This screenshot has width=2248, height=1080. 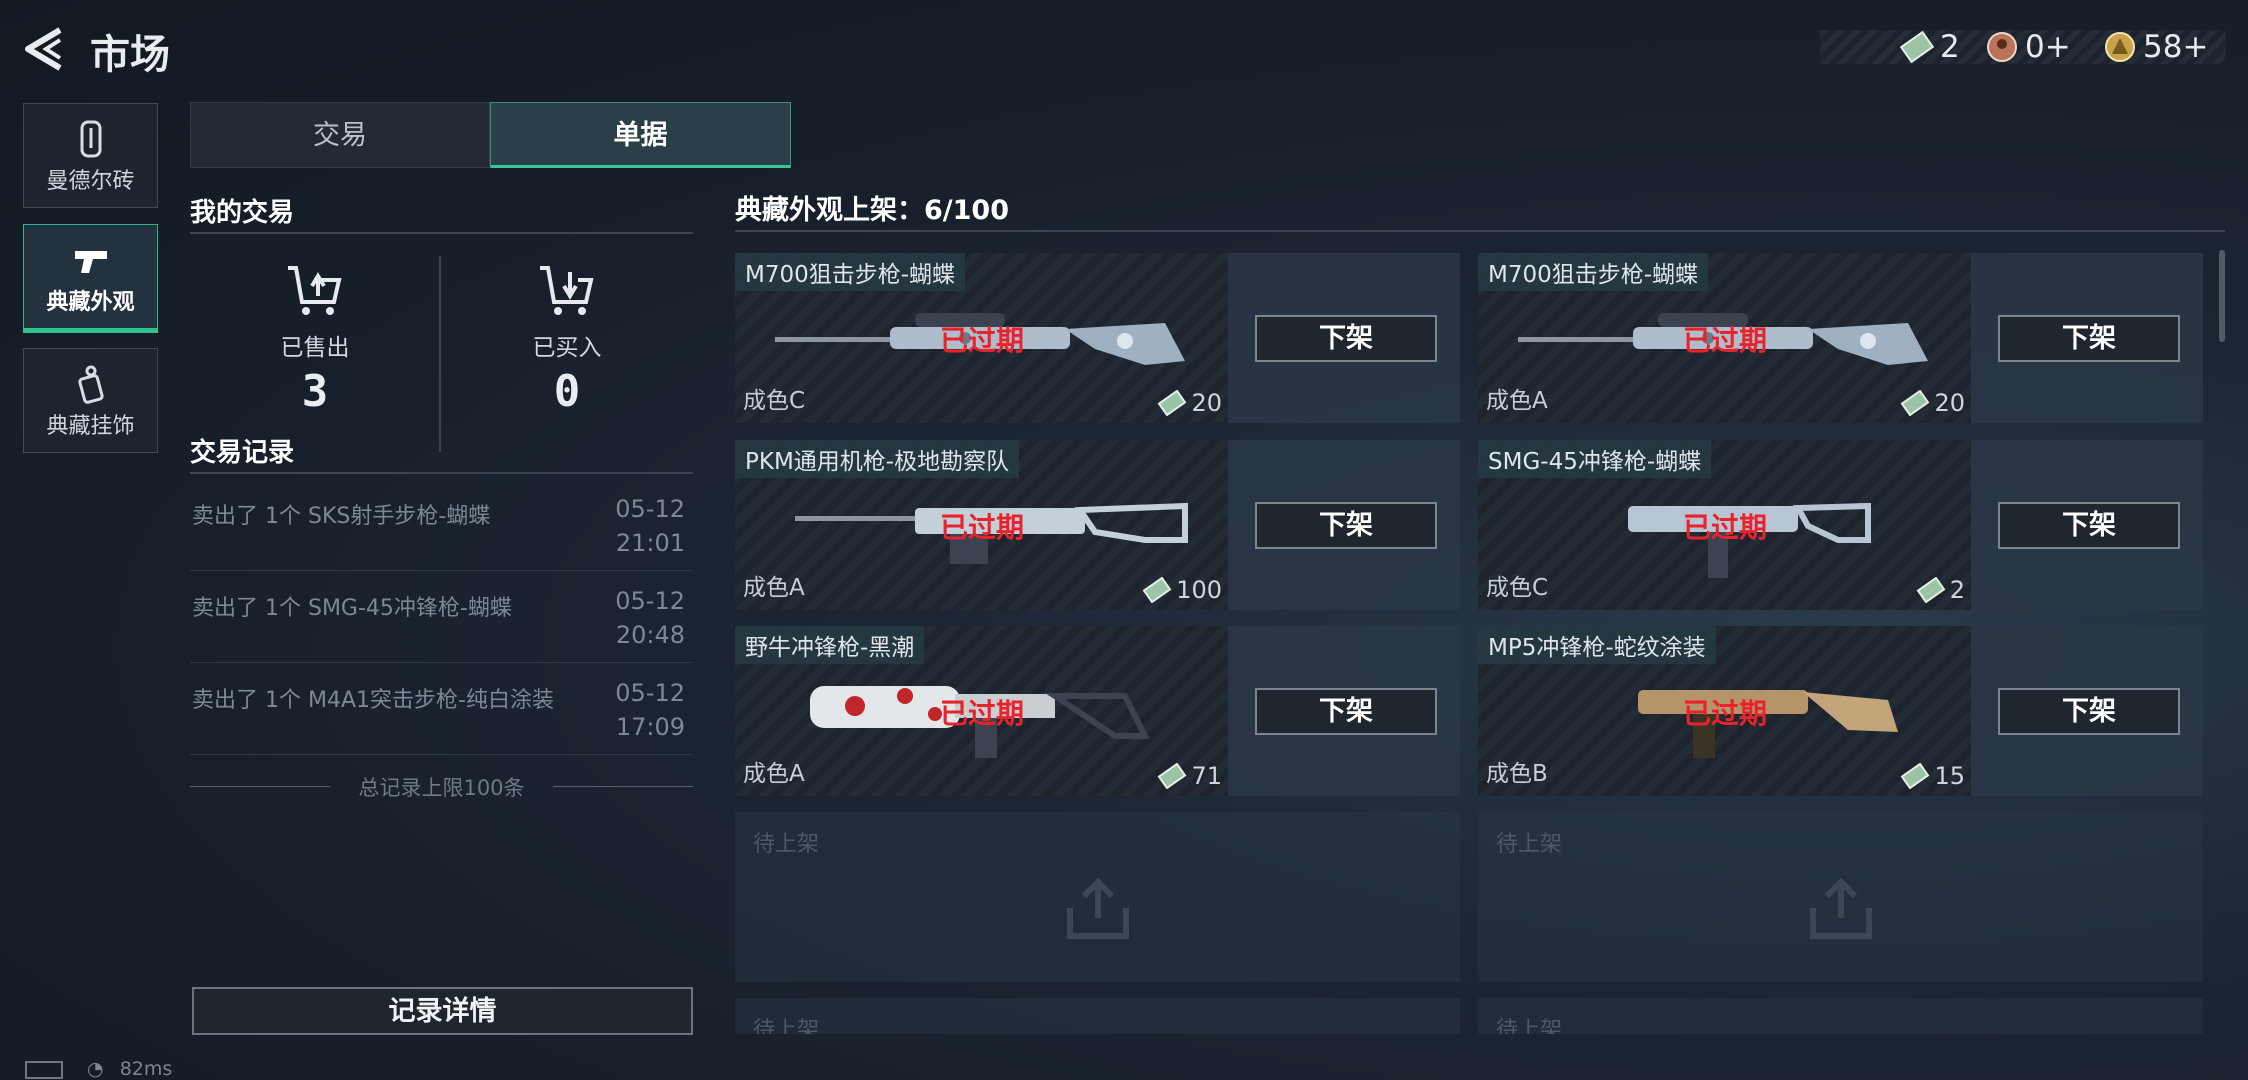 I want to click on scrollbar, so click(x=2222, y=296).